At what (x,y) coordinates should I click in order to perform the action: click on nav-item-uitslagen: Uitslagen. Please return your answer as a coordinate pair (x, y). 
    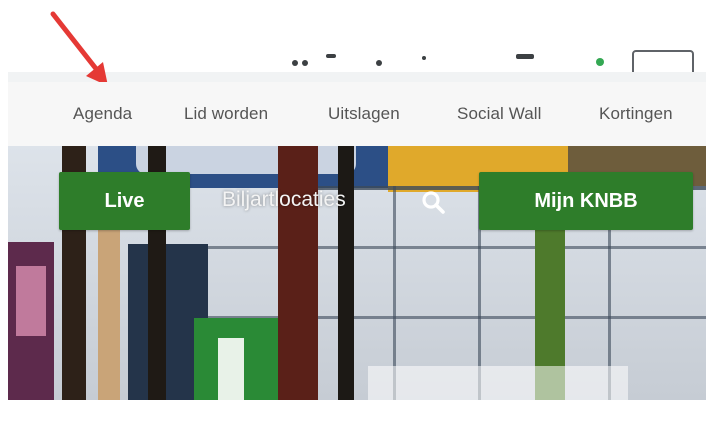
    Looking at the image, I should click on (364, 114).